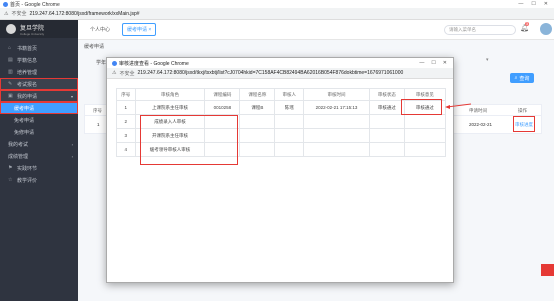  I want to click on sidebar-item-evaluation: ☆ 教学评价, so click(39, 180).